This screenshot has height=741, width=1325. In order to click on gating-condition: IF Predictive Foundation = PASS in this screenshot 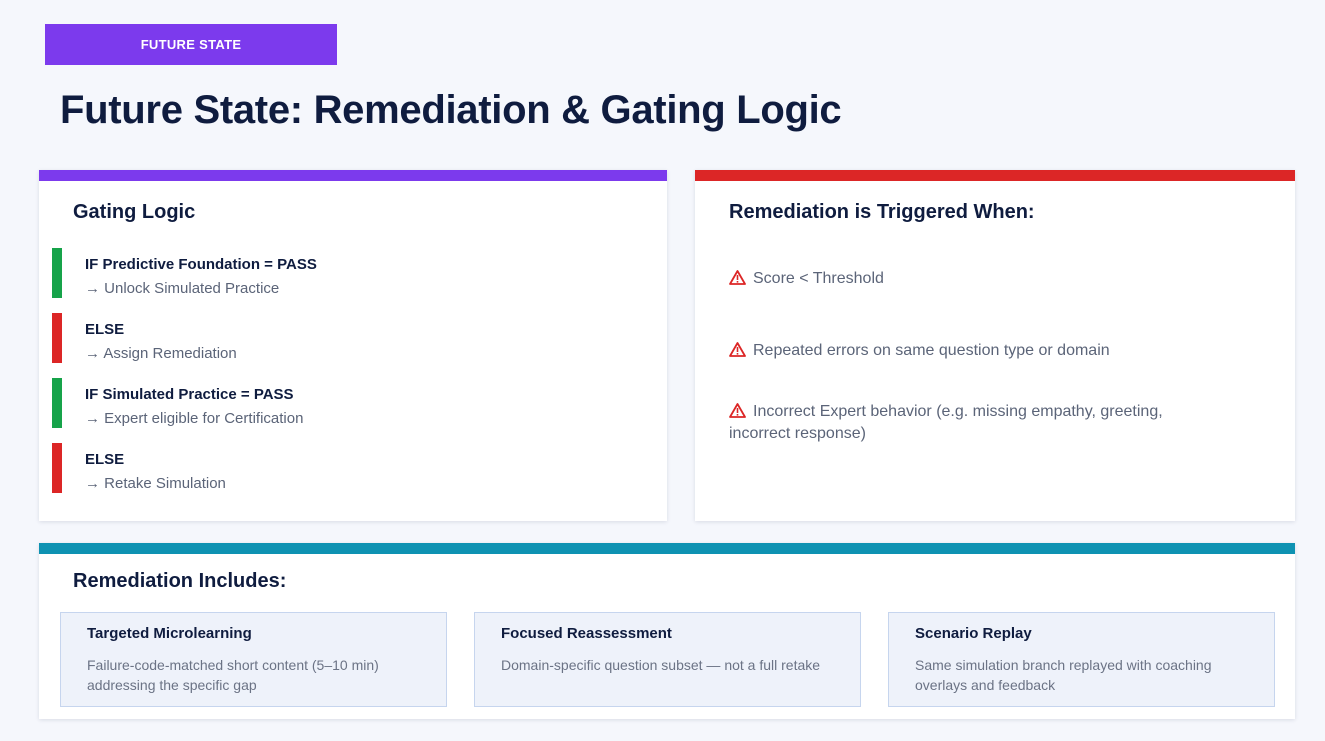, I will do `click(201, 264)`.